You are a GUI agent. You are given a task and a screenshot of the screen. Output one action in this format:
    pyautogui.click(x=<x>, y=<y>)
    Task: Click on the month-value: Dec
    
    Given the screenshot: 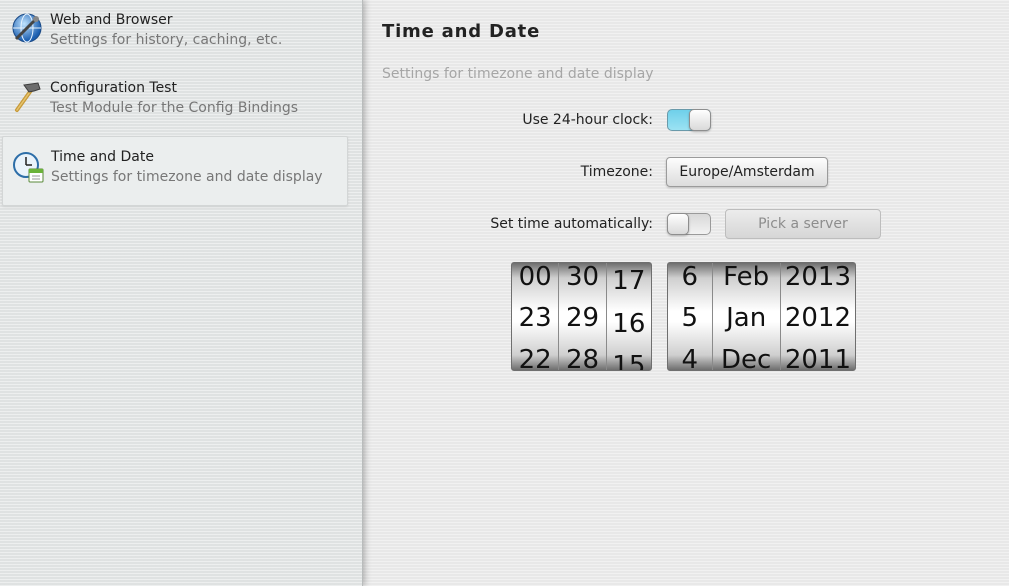 What is the action you would take?
    pyautogui.click(x=746, y=357)
    